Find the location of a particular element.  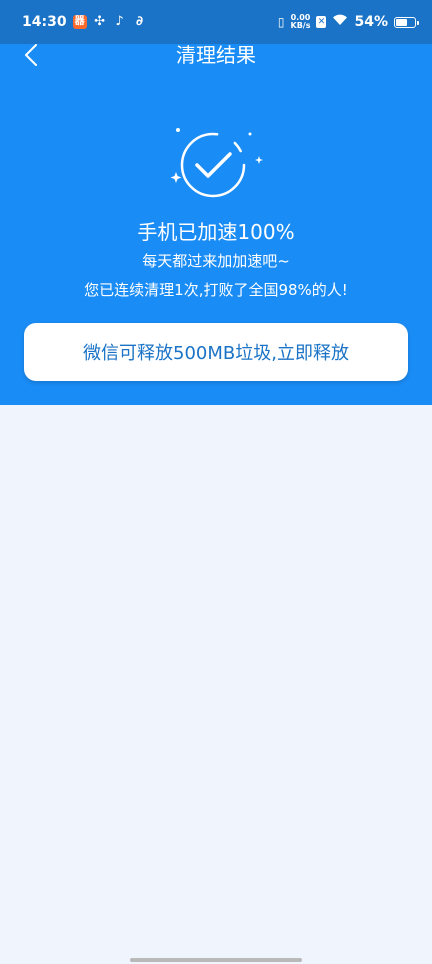

app-notification-icon: 器 is located at coordinates (79, 22).